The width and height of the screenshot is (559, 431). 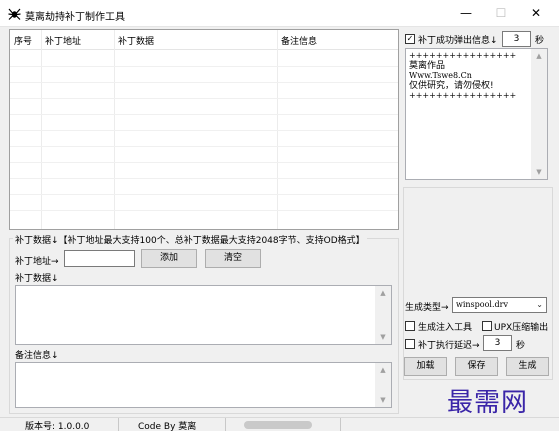 What do you see at coordinates (445, 326) in the screenshot?
I see `inject-tool-label: 生成注入工具` at bounding box center [445, 326].